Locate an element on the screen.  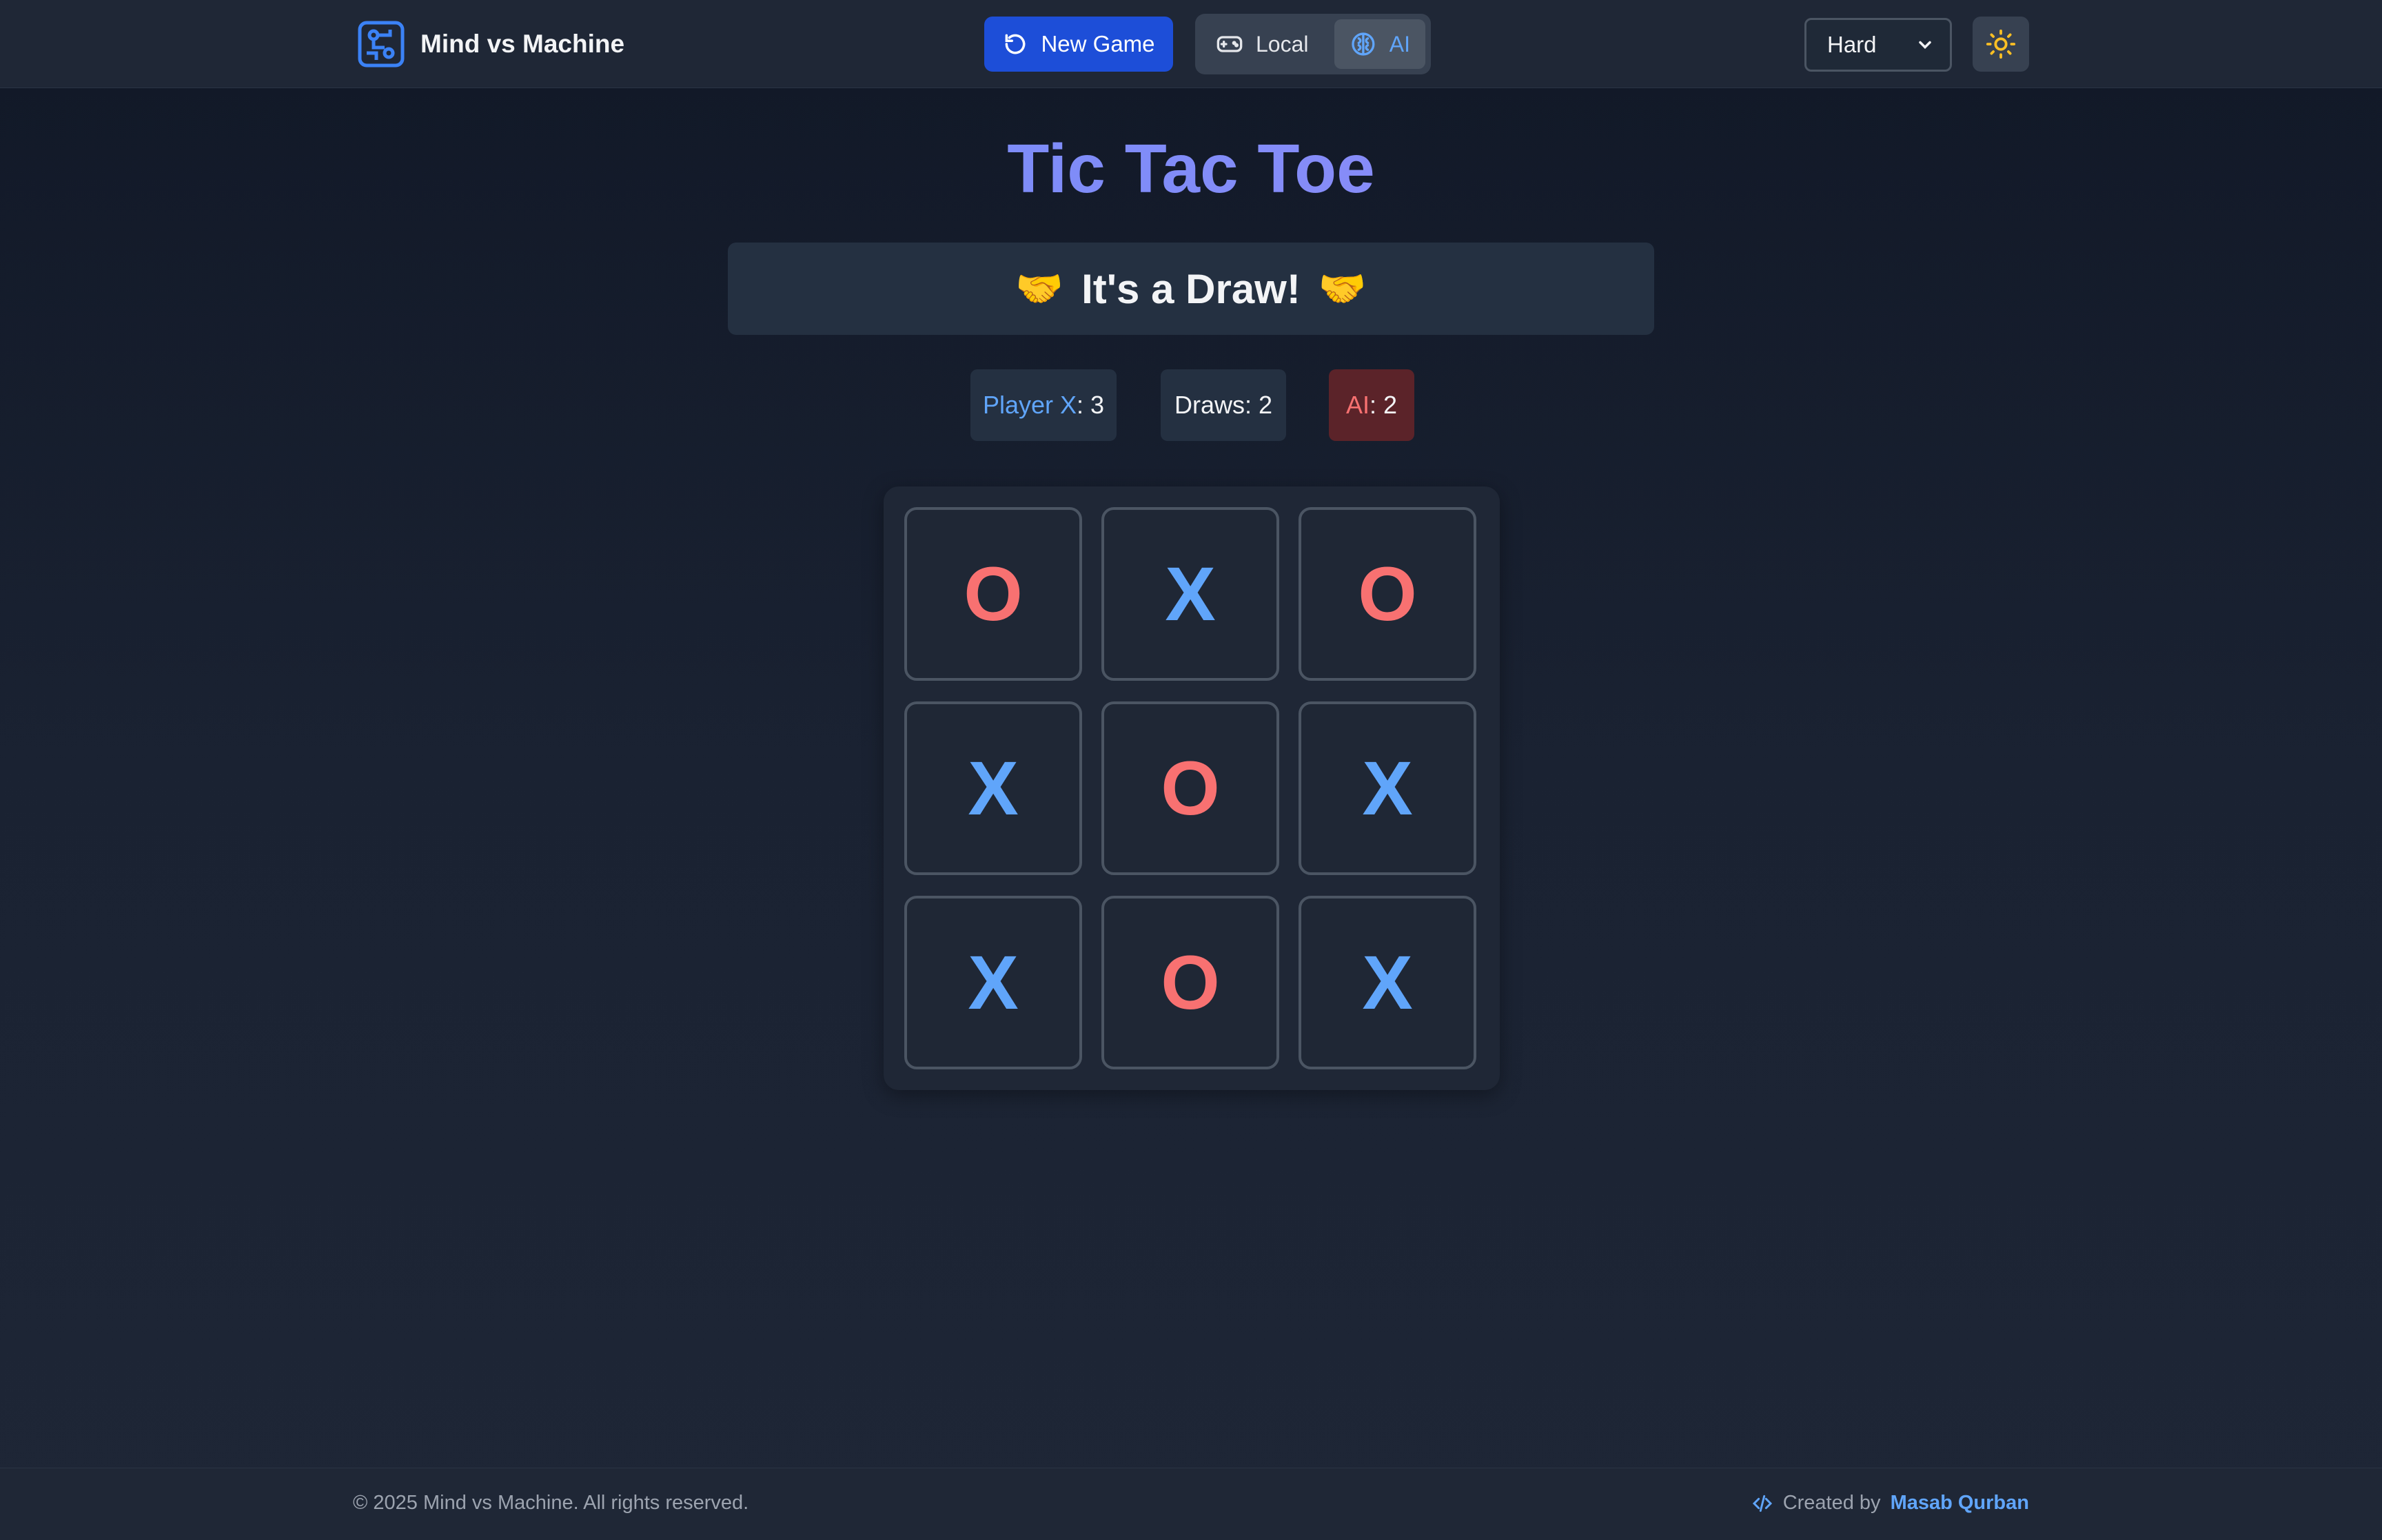
brand-name: Mind vs Machine is located at coordinates (522, 44).